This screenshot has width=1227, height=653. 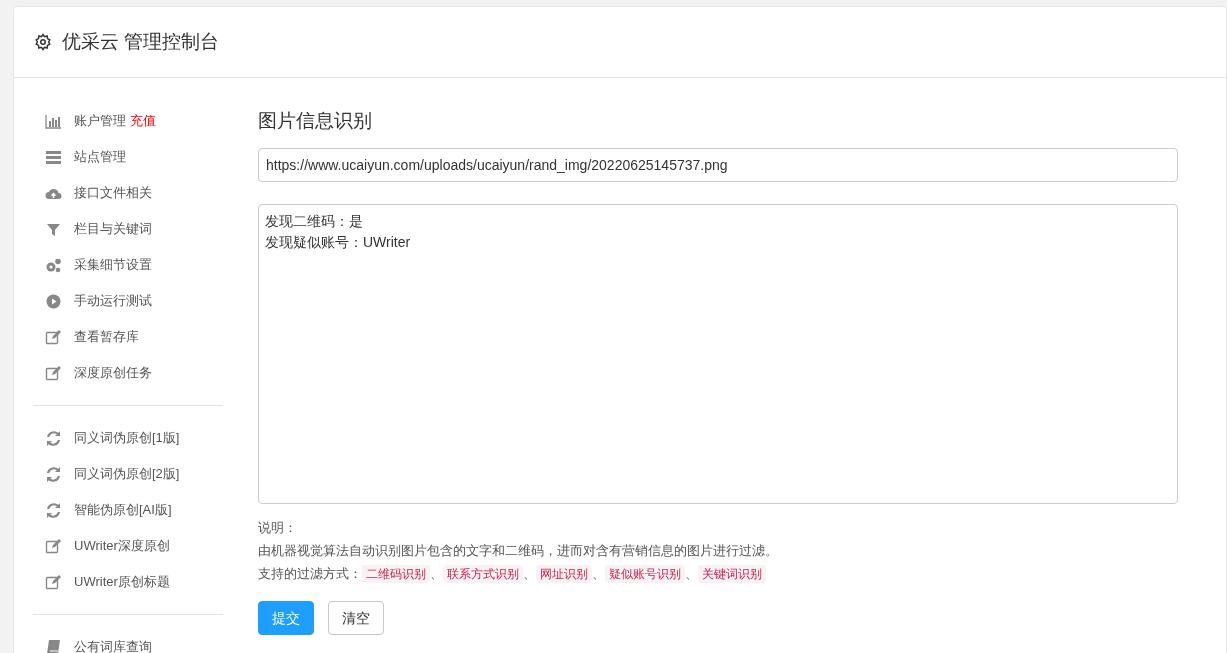 I want to click on sidebar-link: UWriter原创标题, so click(x=122, y=582).